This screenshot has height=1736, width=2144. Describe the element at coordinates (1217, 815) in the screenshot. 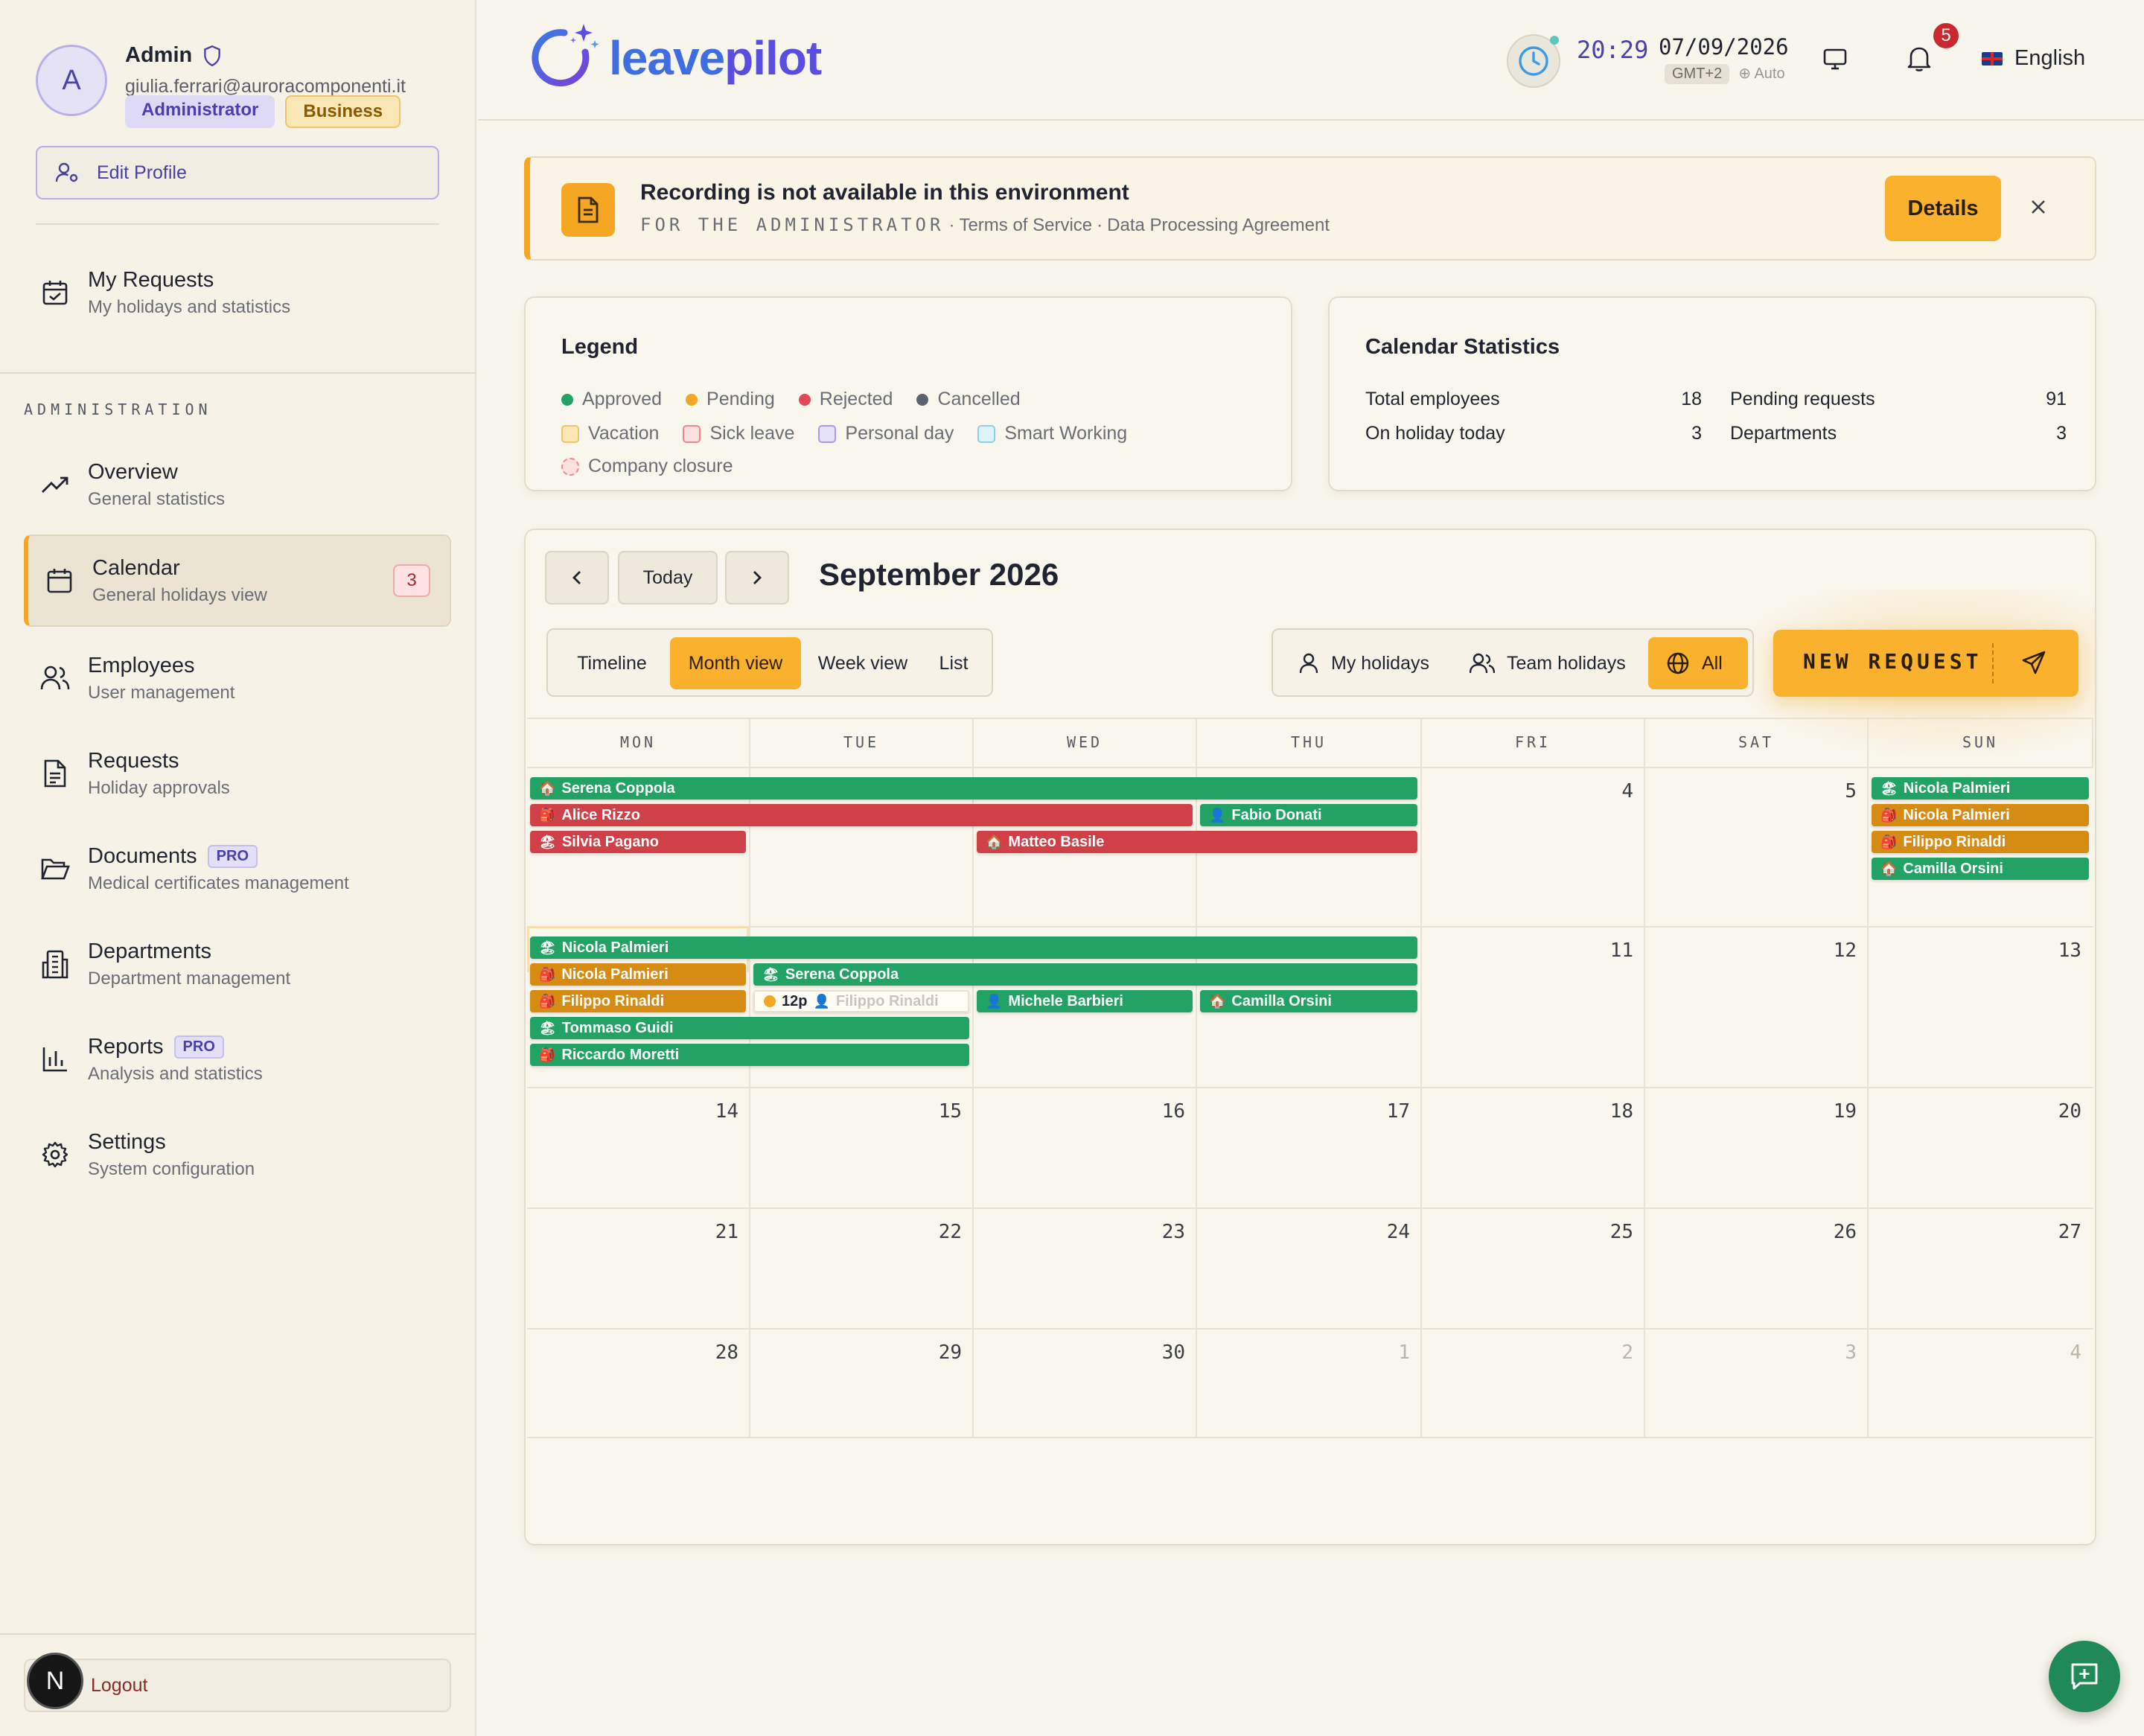

I see `event-type-icon: 👤` at that location.